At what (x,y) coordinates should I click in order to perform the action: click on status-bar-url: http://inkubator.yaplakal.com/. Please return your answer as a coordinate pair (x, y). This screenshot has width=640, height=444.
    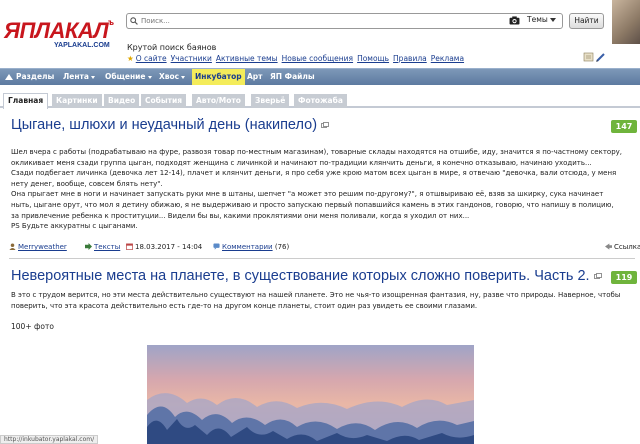
    Looking at the image, I should click on (49, 439).